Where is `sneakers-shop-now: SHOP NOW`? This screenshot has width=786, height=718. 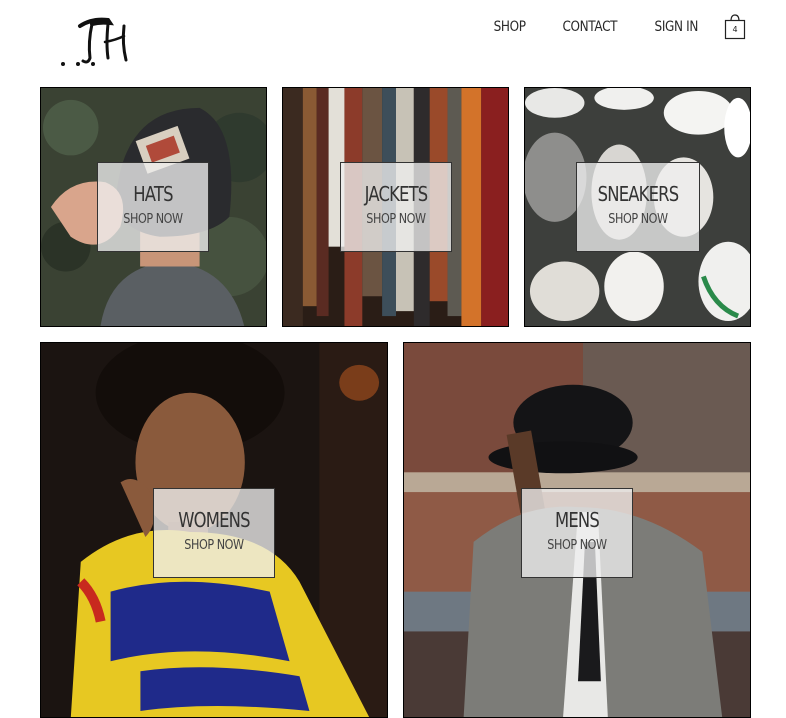
sneakers-shop-now: SHOP NOW is located at coordinates (638, 220).